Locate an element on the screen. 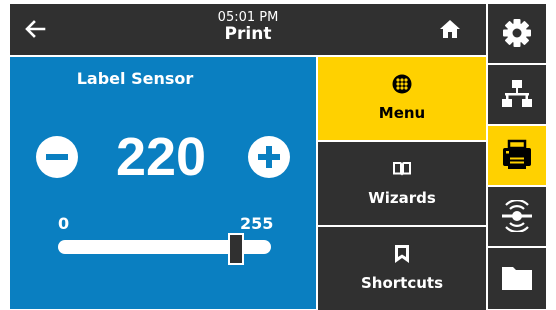  bookmark-icon is located at coordinates (402, 254).